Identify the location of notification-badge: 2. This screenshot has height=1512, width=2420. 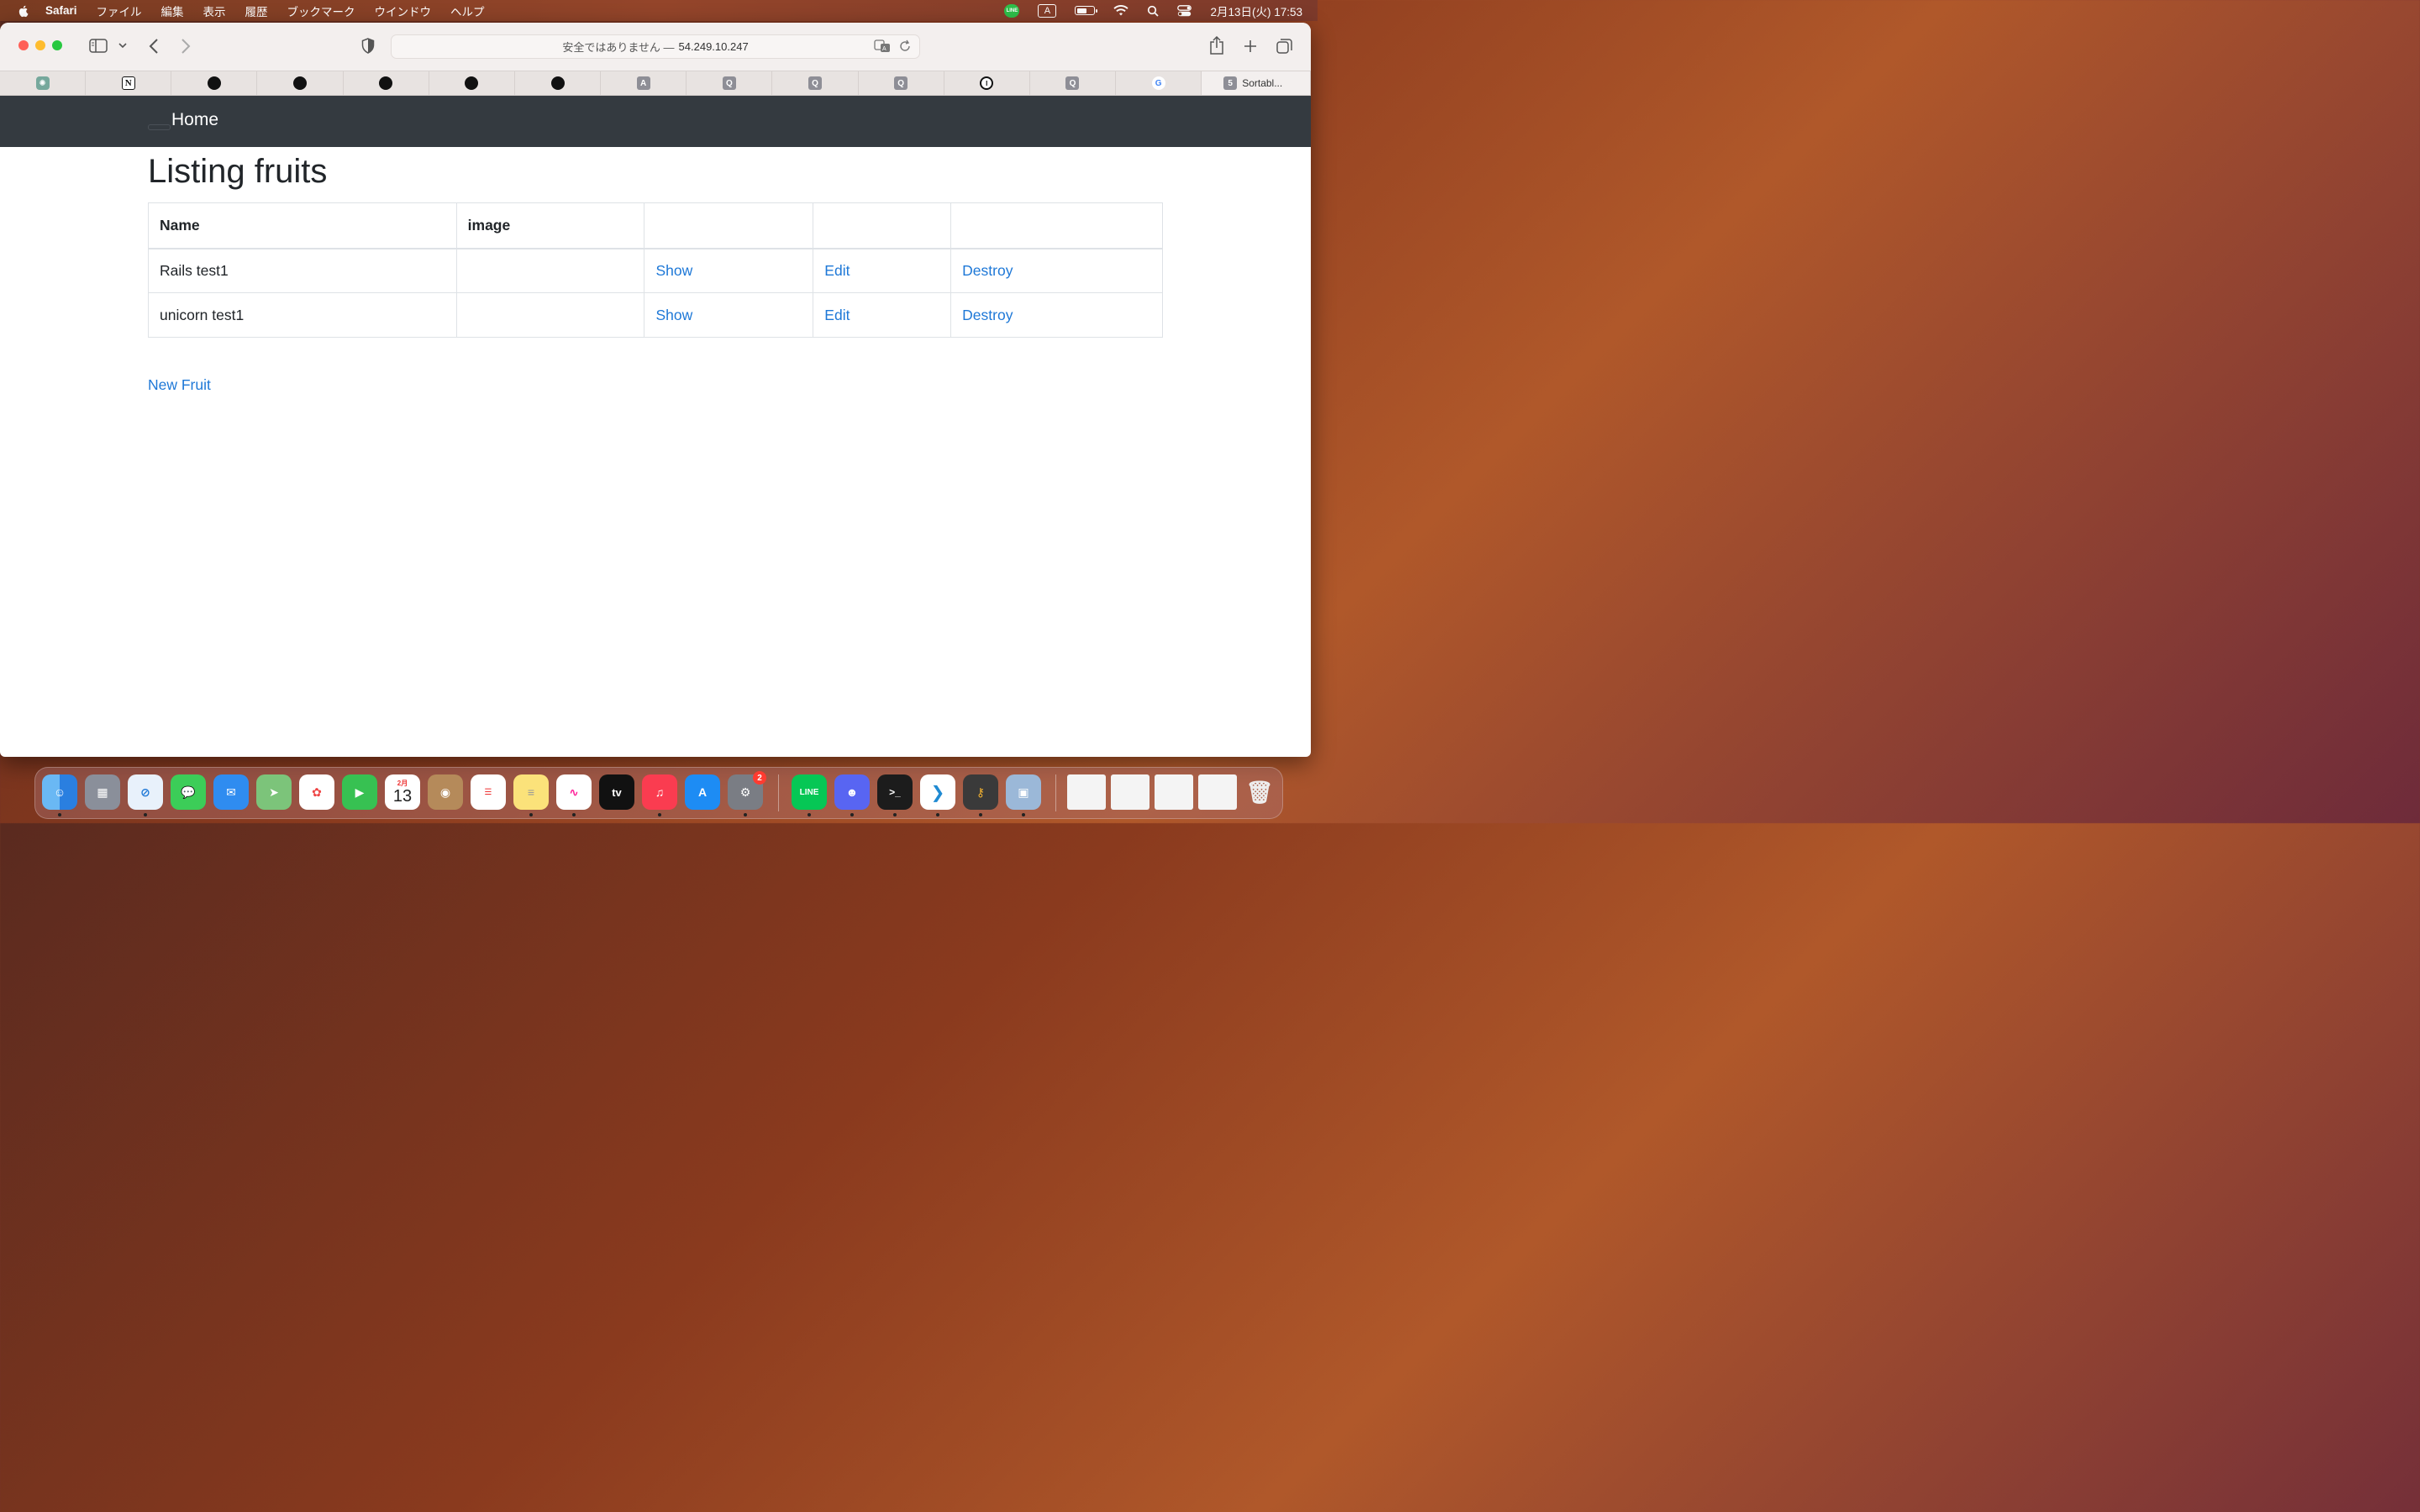
(759, 778).